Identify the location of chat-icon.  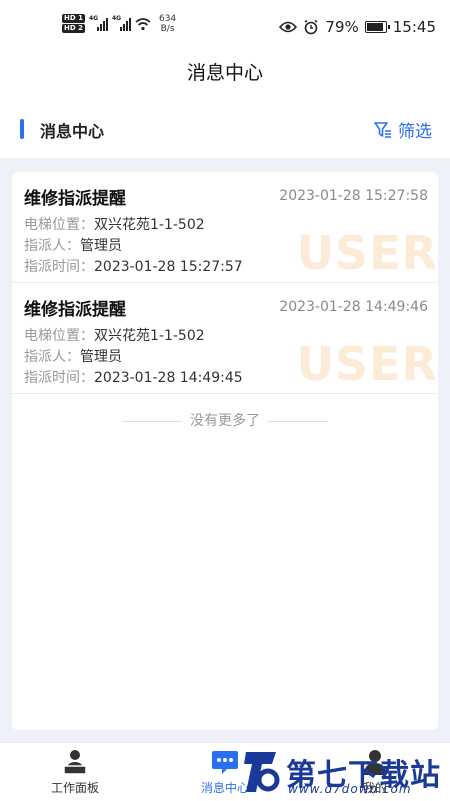
(225, 762).